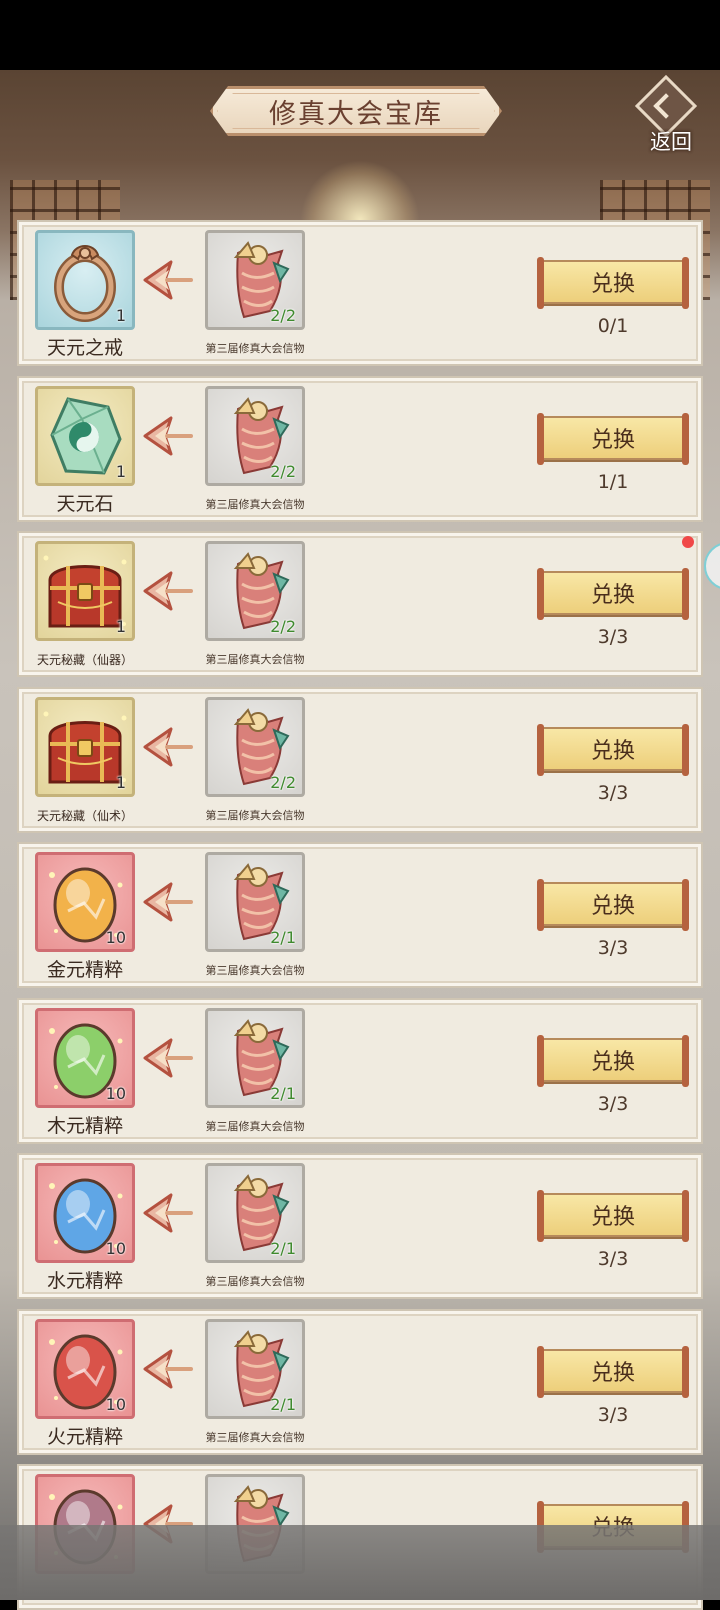  I want to click on bottom-fade, so click(360, 1562).